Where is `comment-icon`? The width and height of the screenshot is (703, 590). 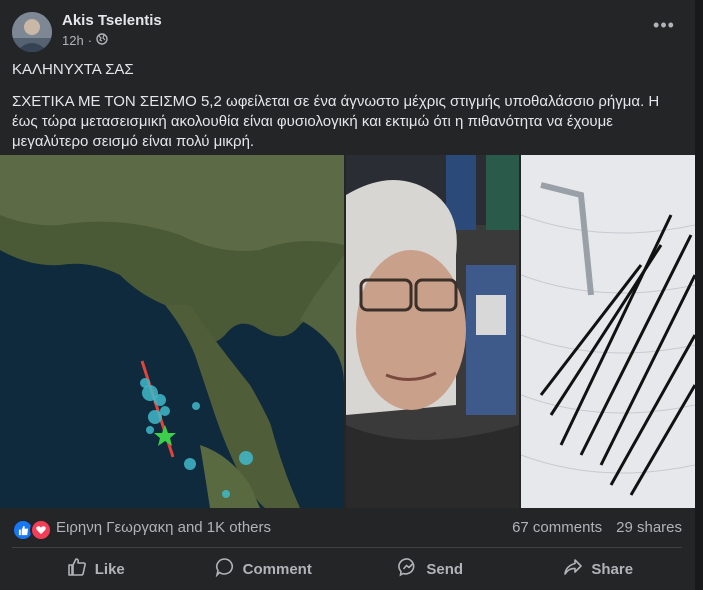 comment-icon is located at coordinates (225, 569).